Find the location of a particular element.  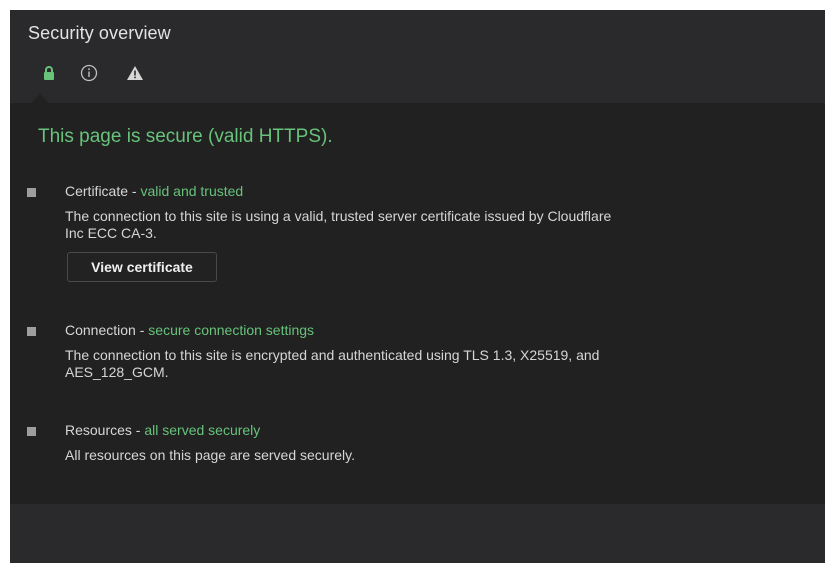

lock-icon is located at coordinates (49, 73).